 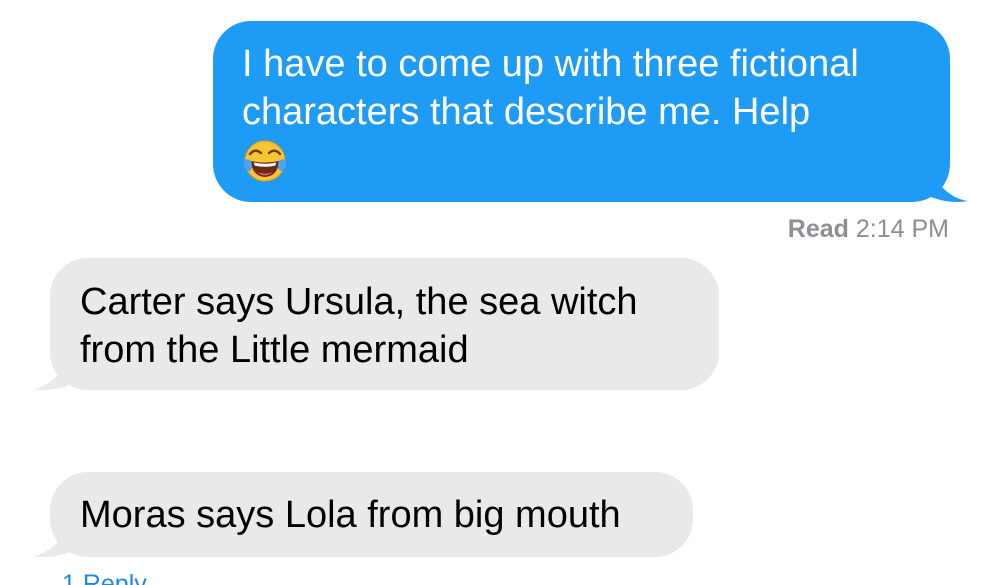 What do you see at coordinates (265, 161) in the screenshot?
I see `face-with-tears-of-joy-icon` at bounding box center [265, 161].